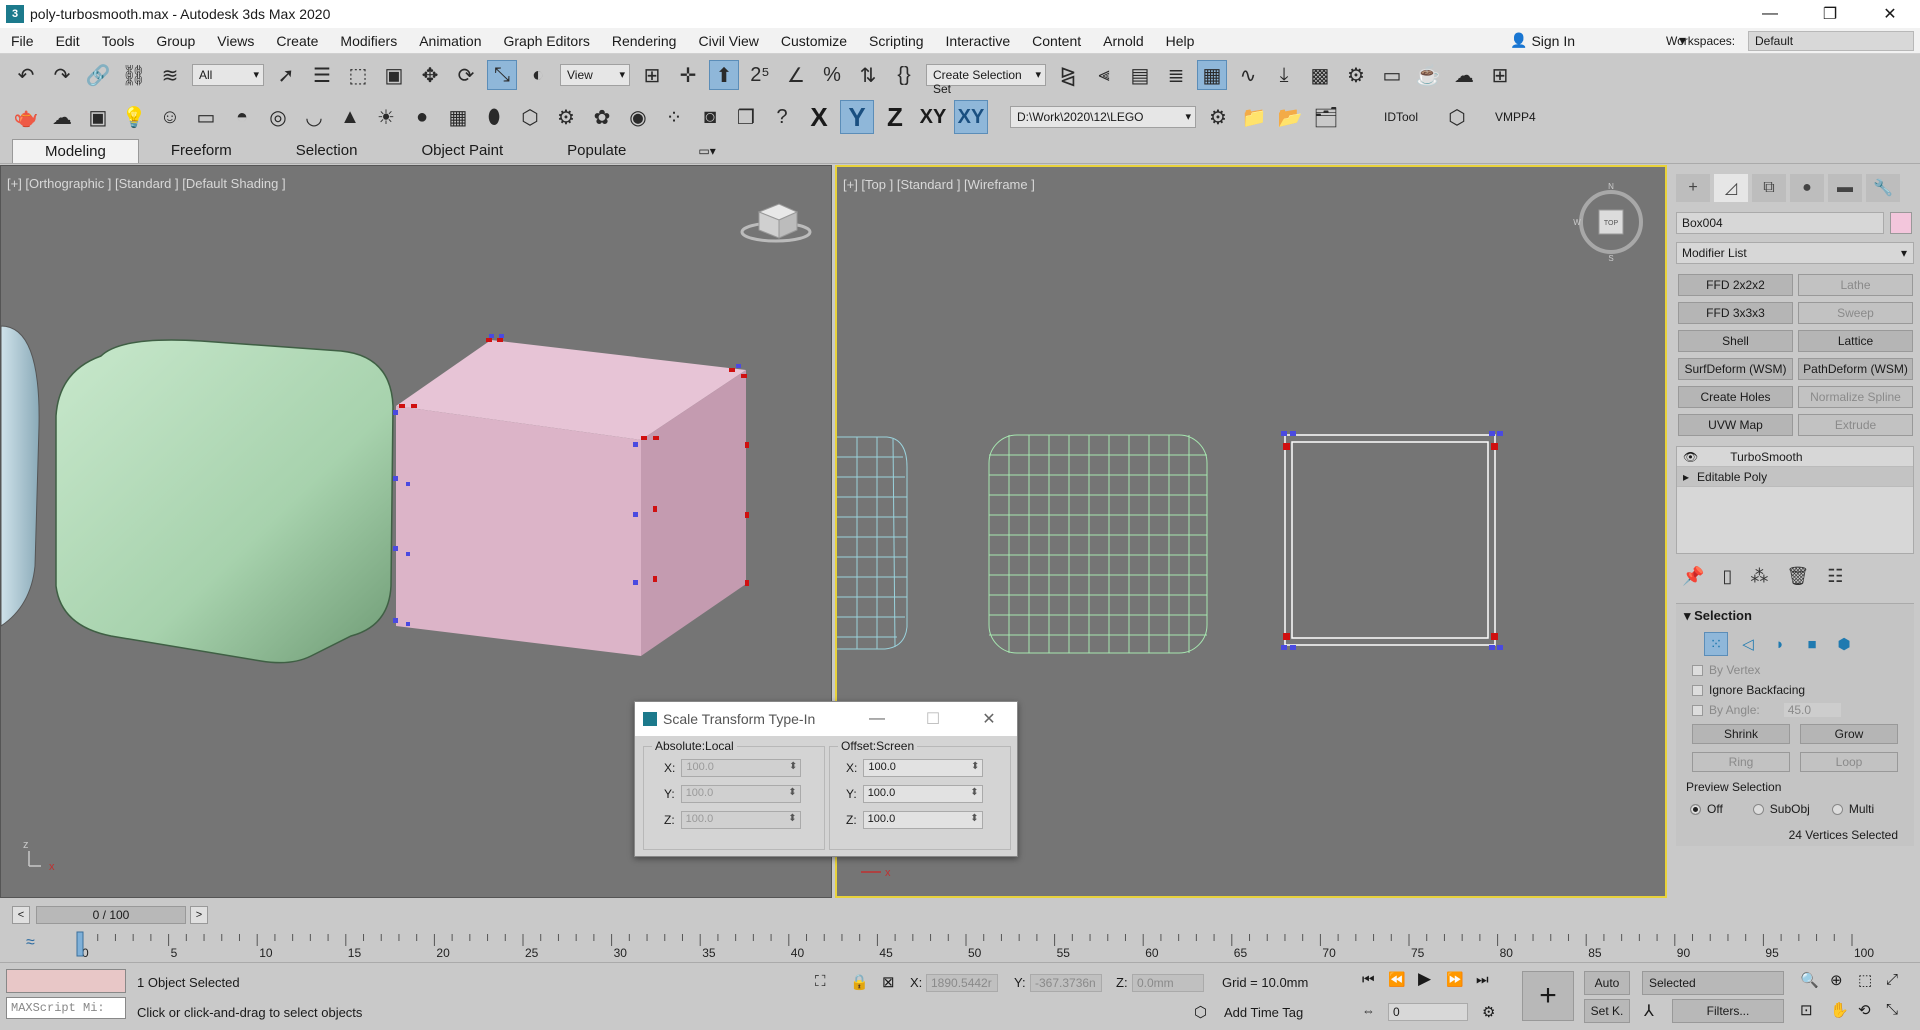  Describe the element at coordinates (1263, 1012) in the screenshot. I see `add-time-tag: Add Time Tag` at that location.